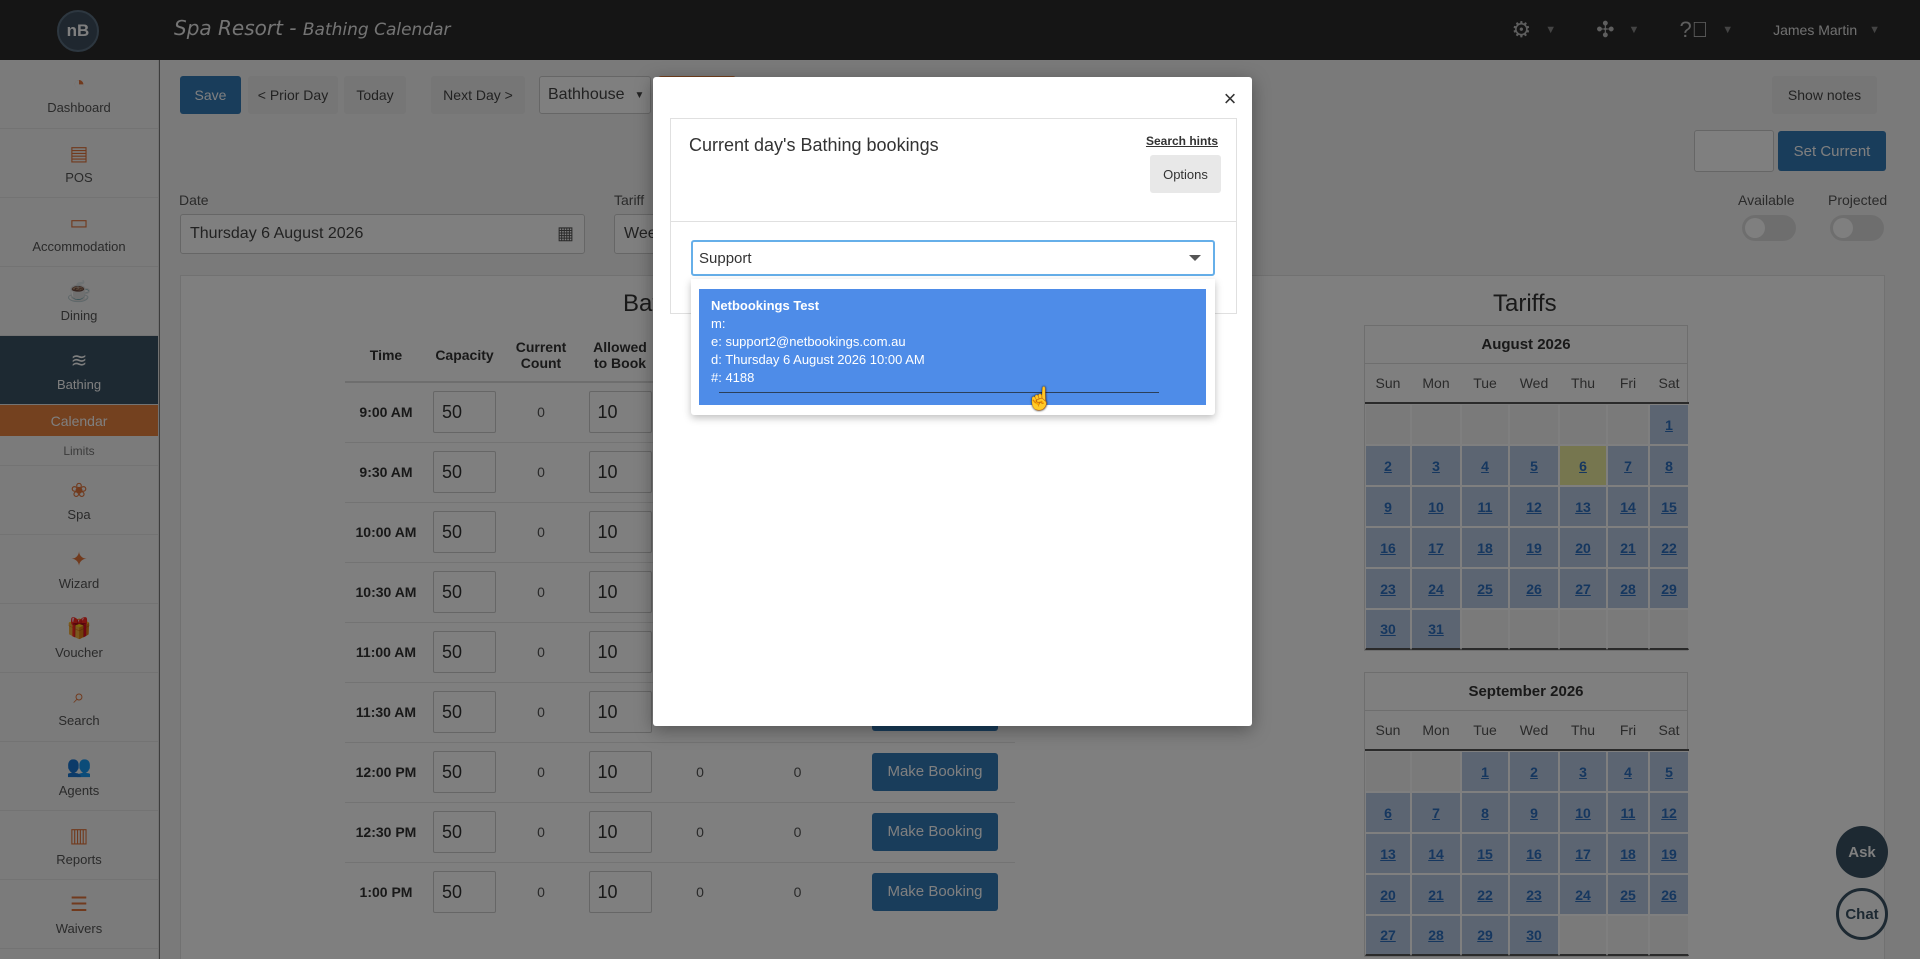 The image size is (1920, 959). What do you see at coordinates (808, 341) in the screenshot?
I see `result-email: e: support2@netbookings.com.au` at bounding box center [808, 341].